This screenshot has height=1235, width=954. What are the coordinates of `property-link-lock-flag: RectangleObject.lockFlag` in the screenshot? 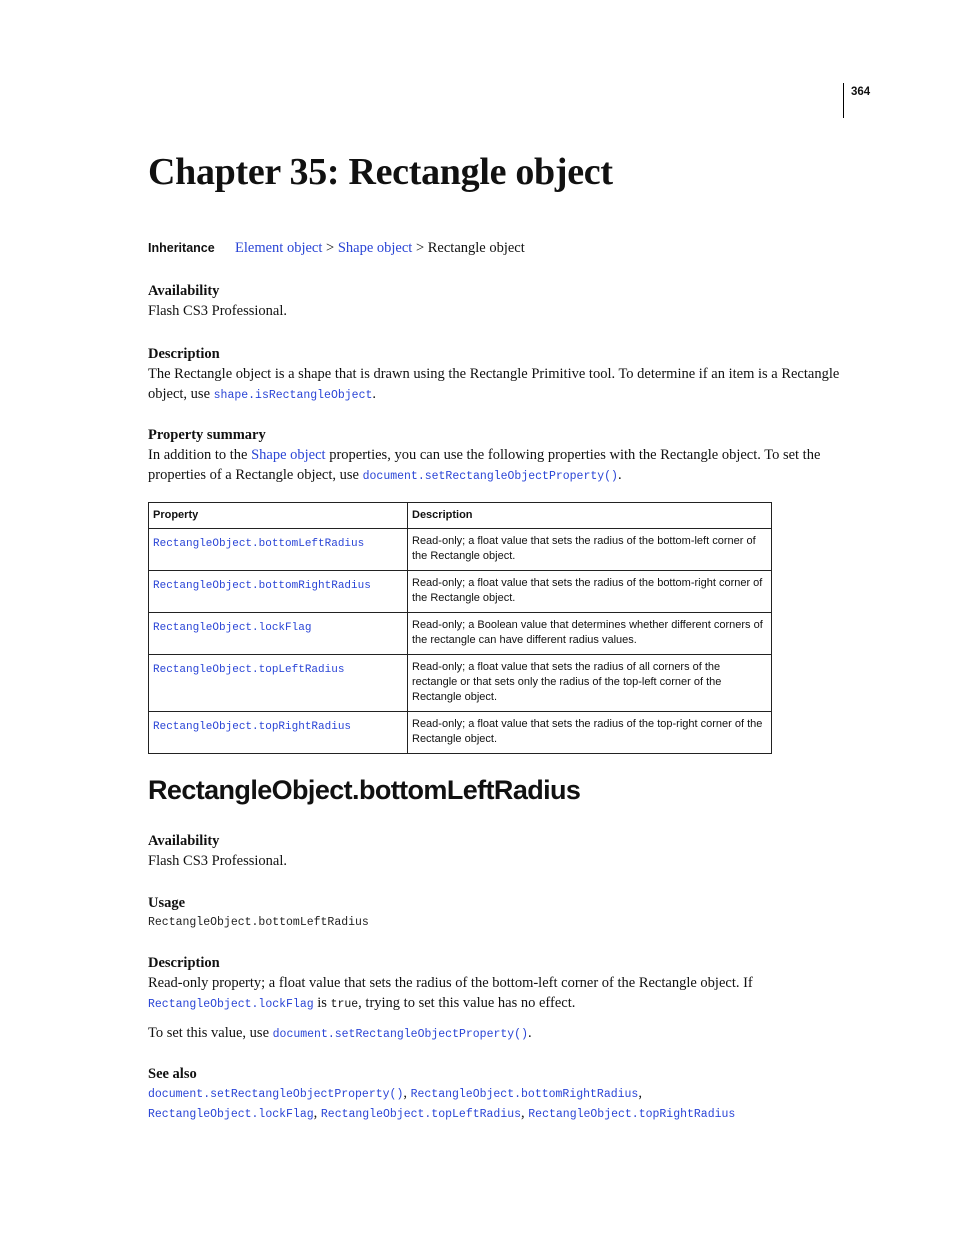 It's located at (232, 628).